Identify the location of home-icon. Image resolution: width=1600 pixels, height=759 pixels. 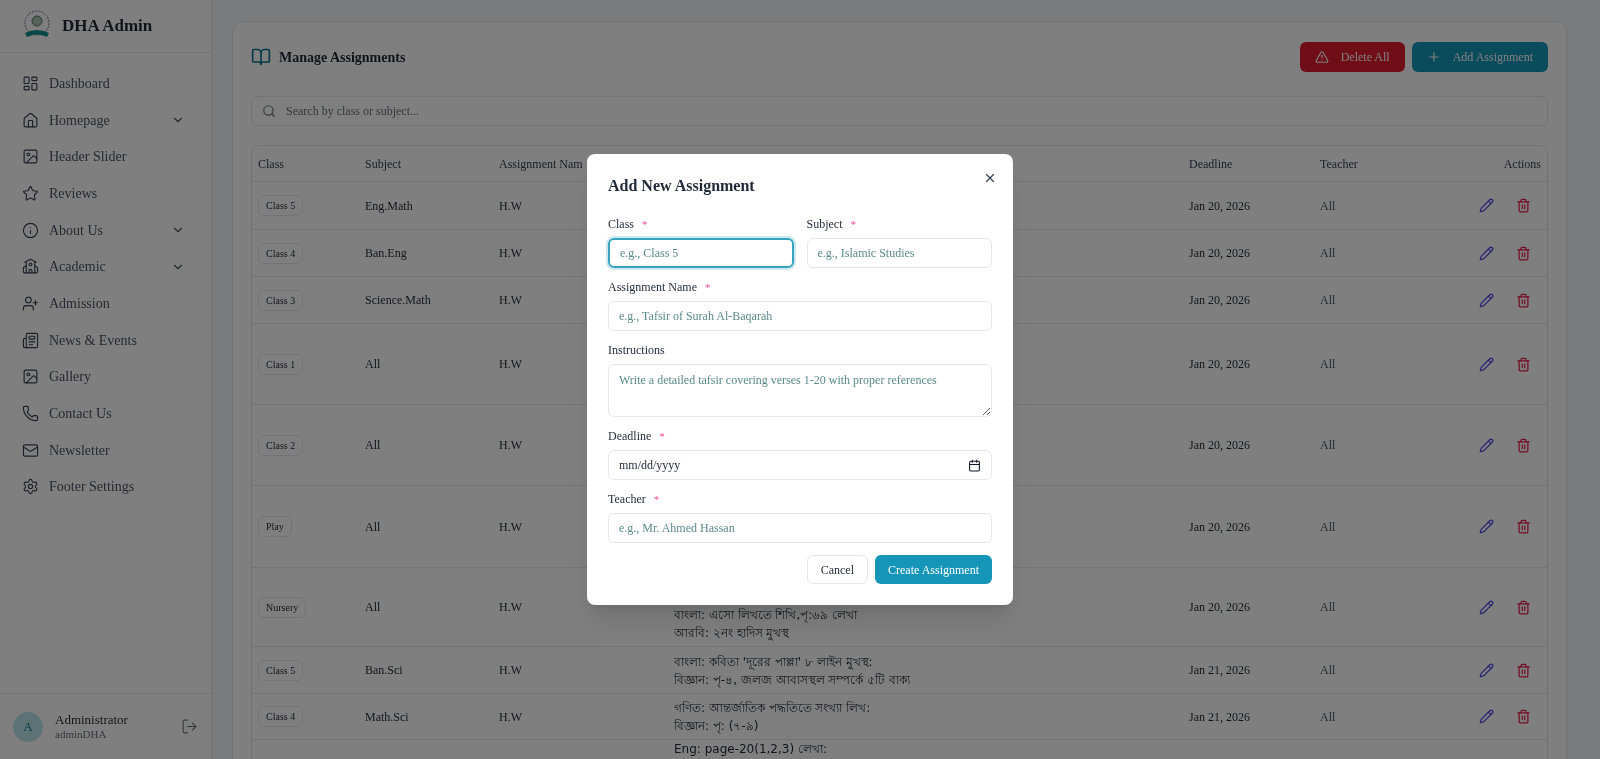
(30, 120).